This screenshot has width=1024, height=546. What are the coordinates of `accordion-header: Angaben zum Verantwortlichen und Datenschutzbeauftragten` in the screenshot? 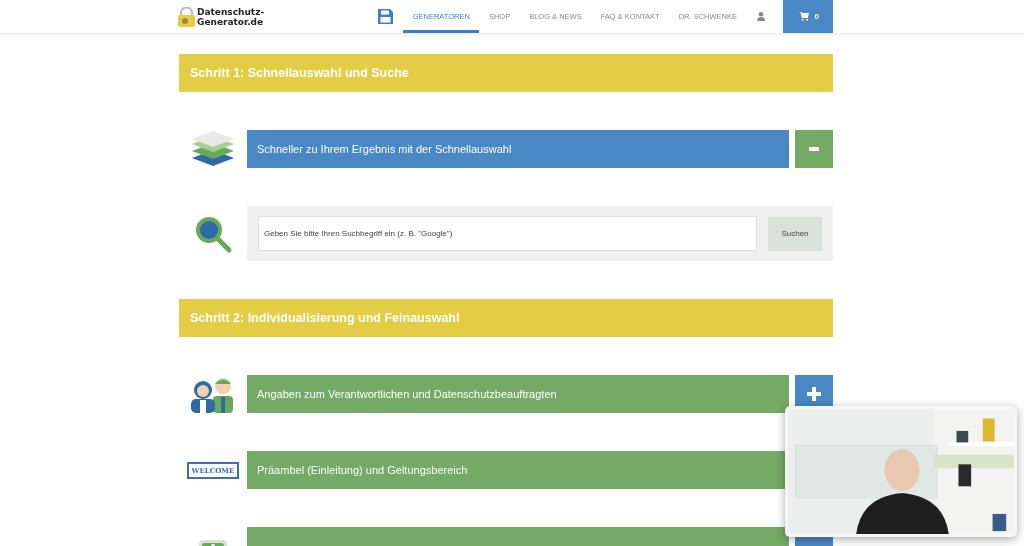 It's located at (518, 394).